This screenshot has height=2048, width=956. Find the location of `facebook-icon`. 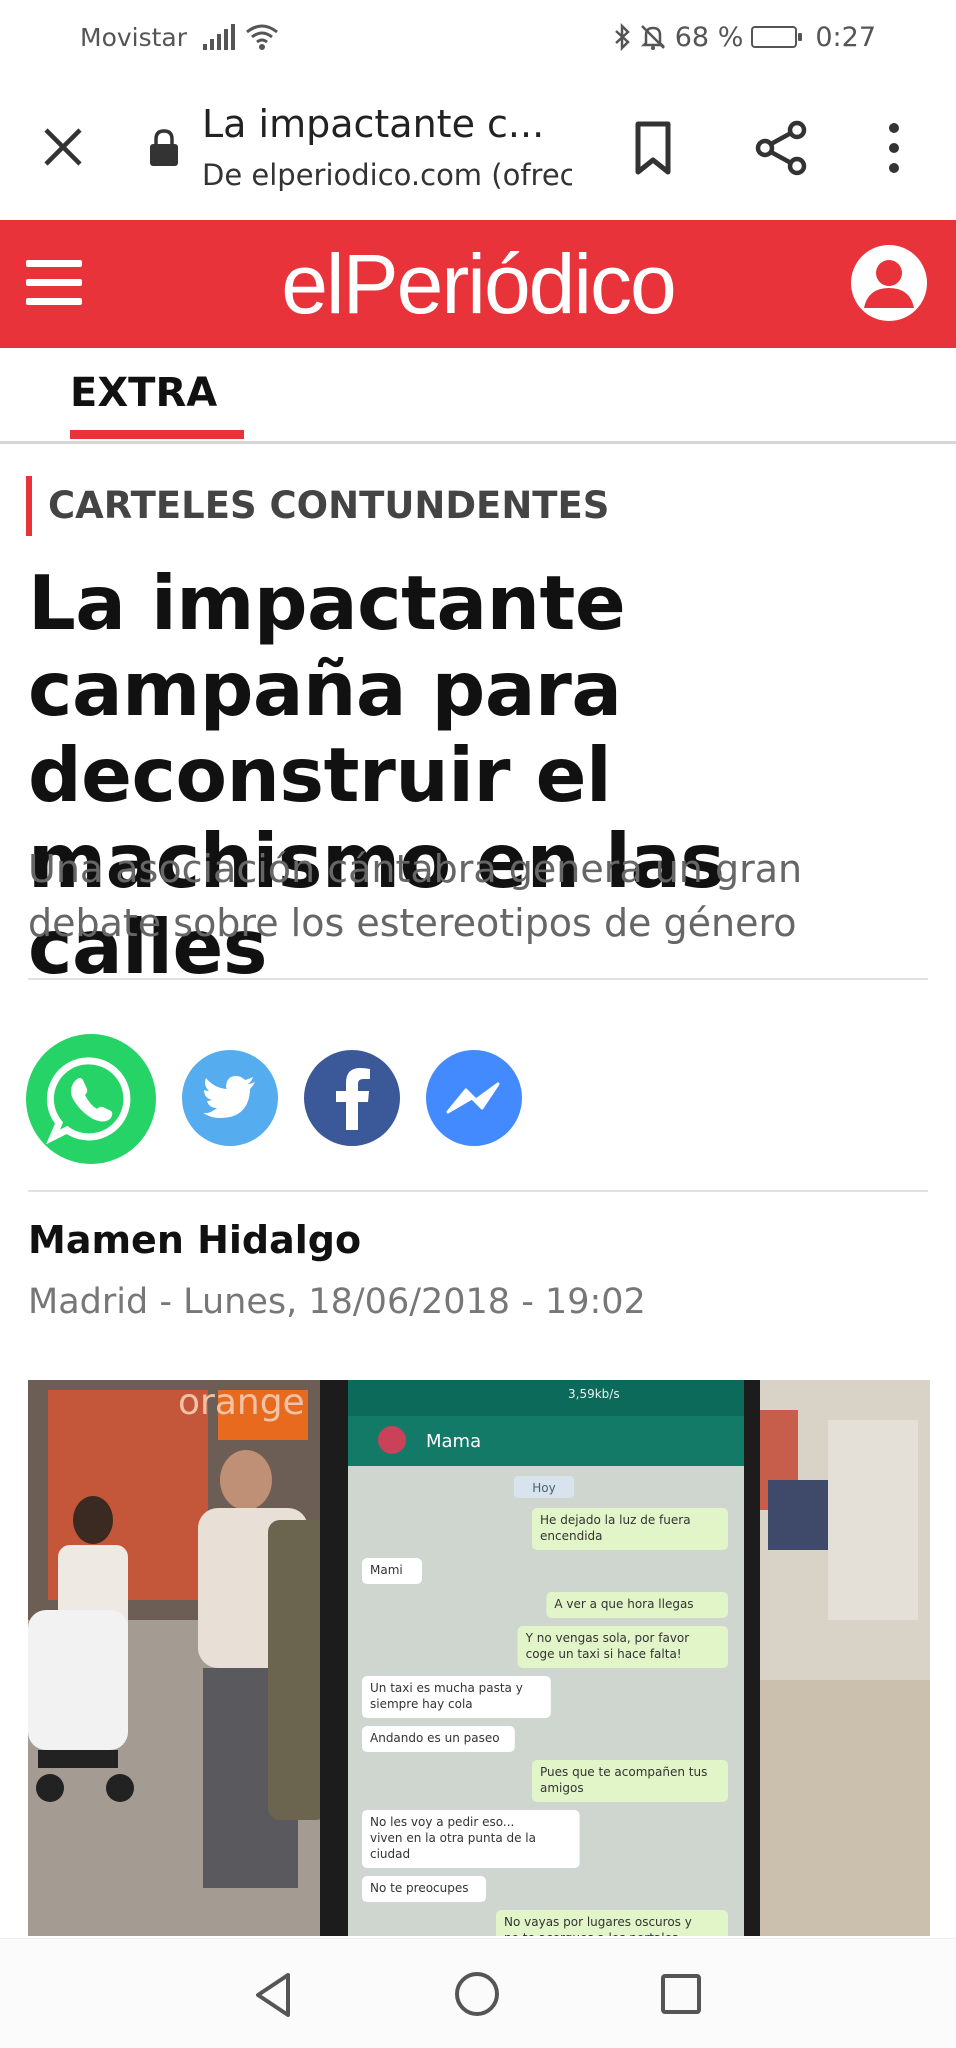

facebook-icon is located at coordinates (353, 1099).